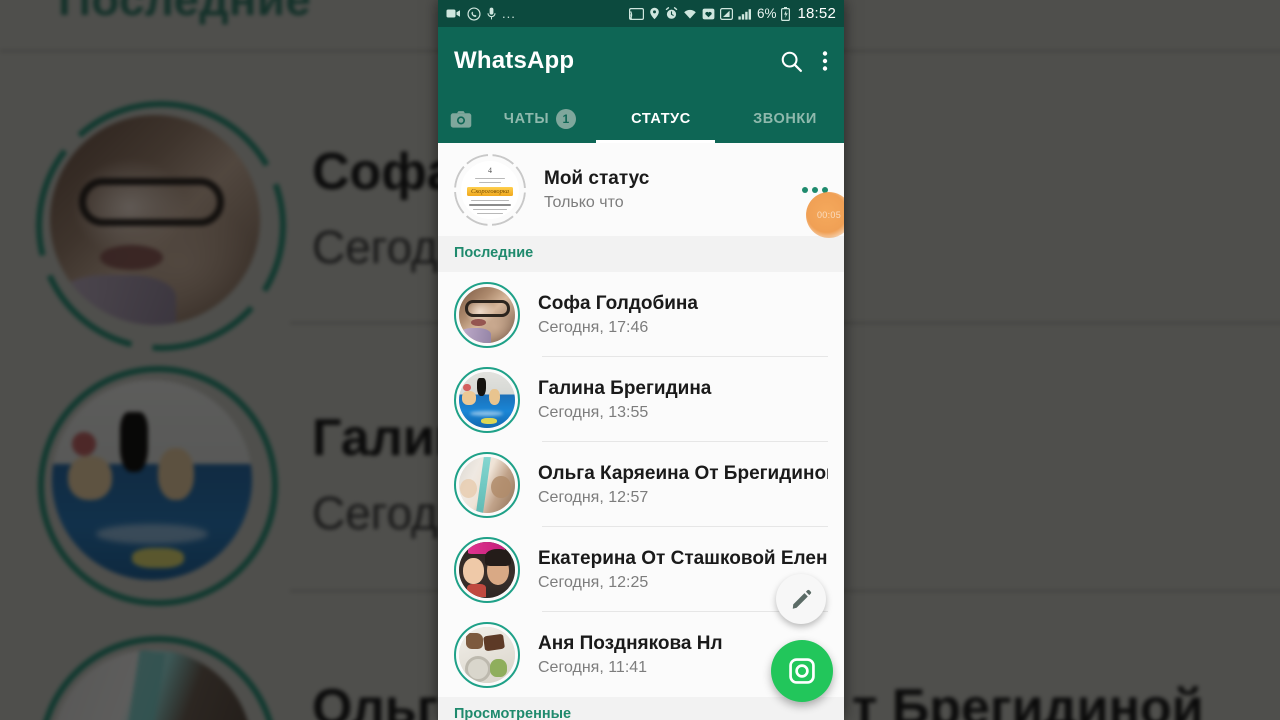 This screenshot has width=1280, height=720. Describe the element at coordinates (655, 141) in the screenshot. I see `active-tab-indicator` at that location.